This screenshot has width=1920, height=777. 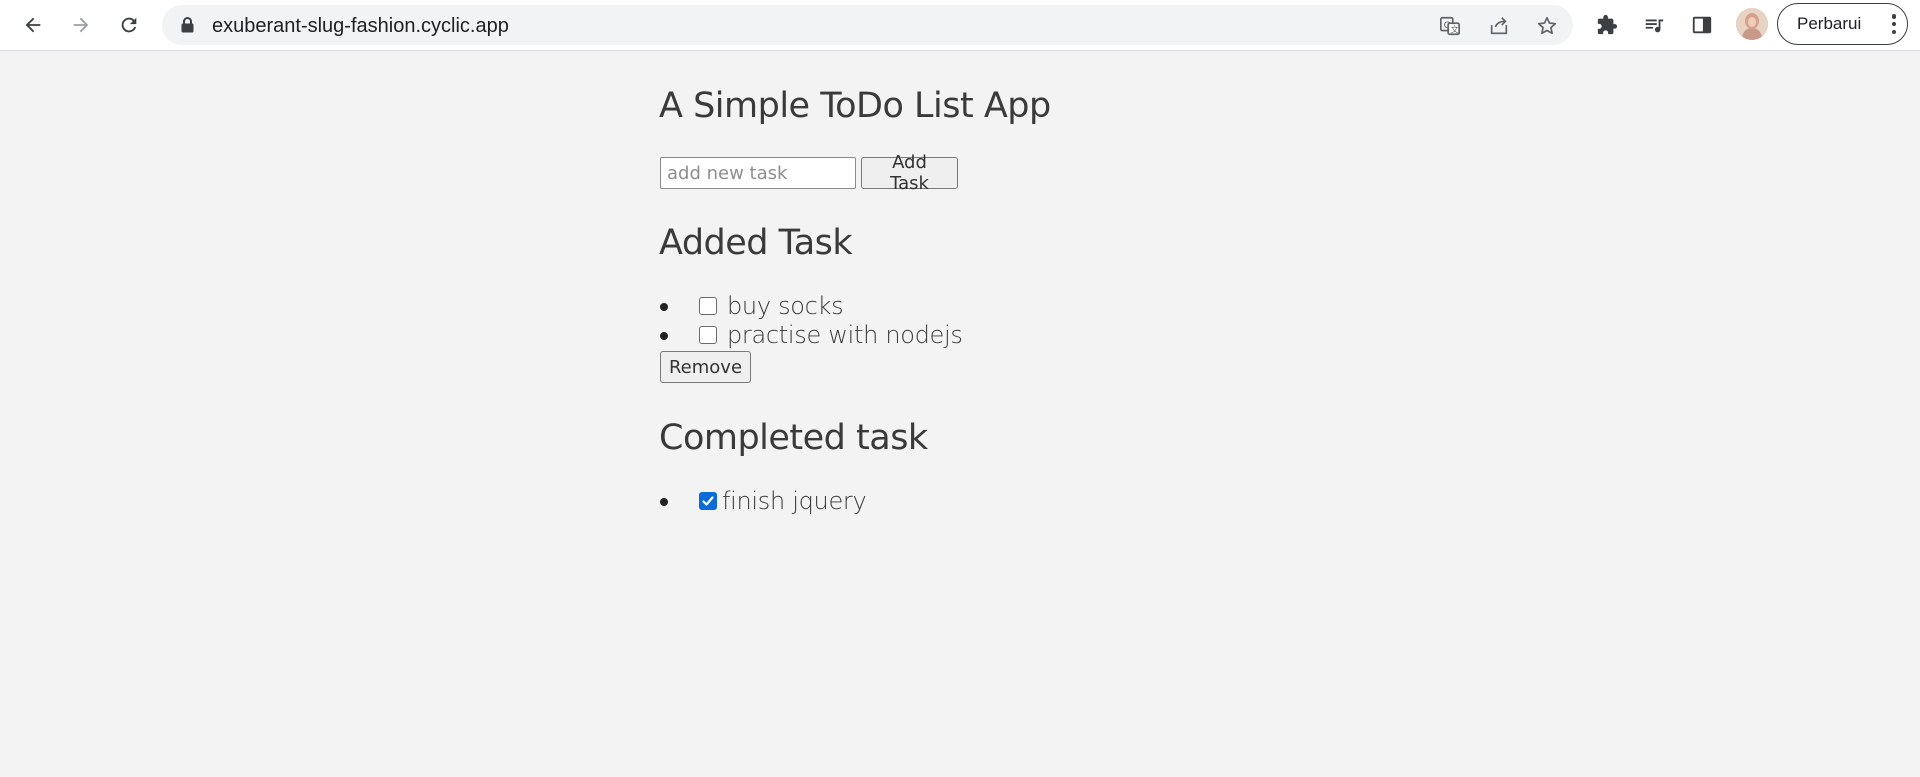 I want to click on reload-button, so click(x=129, y=25).